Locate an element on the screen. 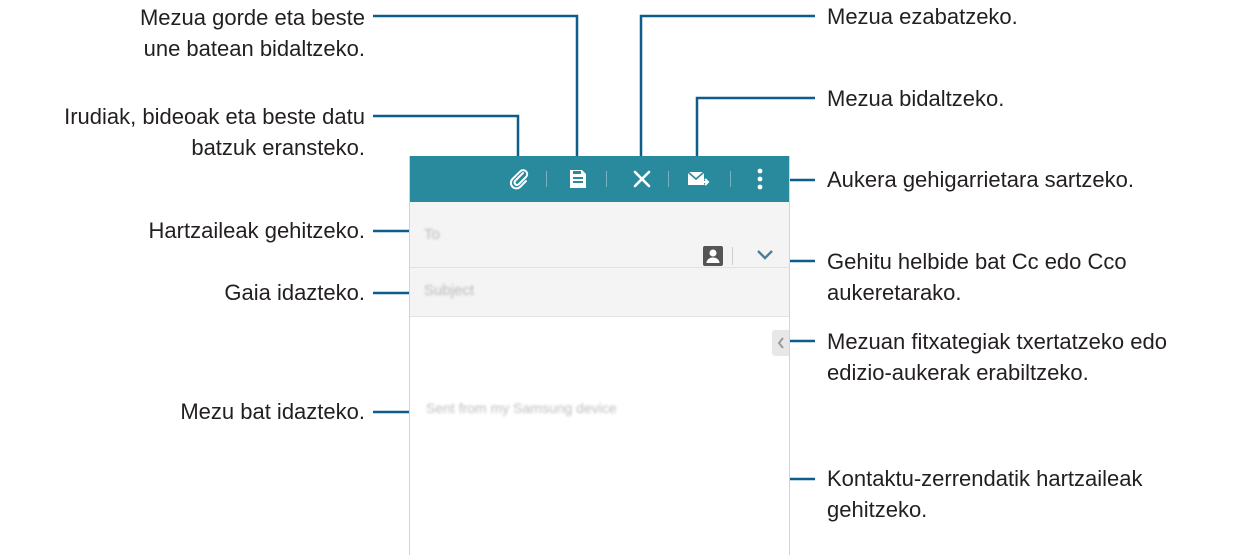  callout-send: Mezua bidaltzeko. is located at coordinates (916, 98).